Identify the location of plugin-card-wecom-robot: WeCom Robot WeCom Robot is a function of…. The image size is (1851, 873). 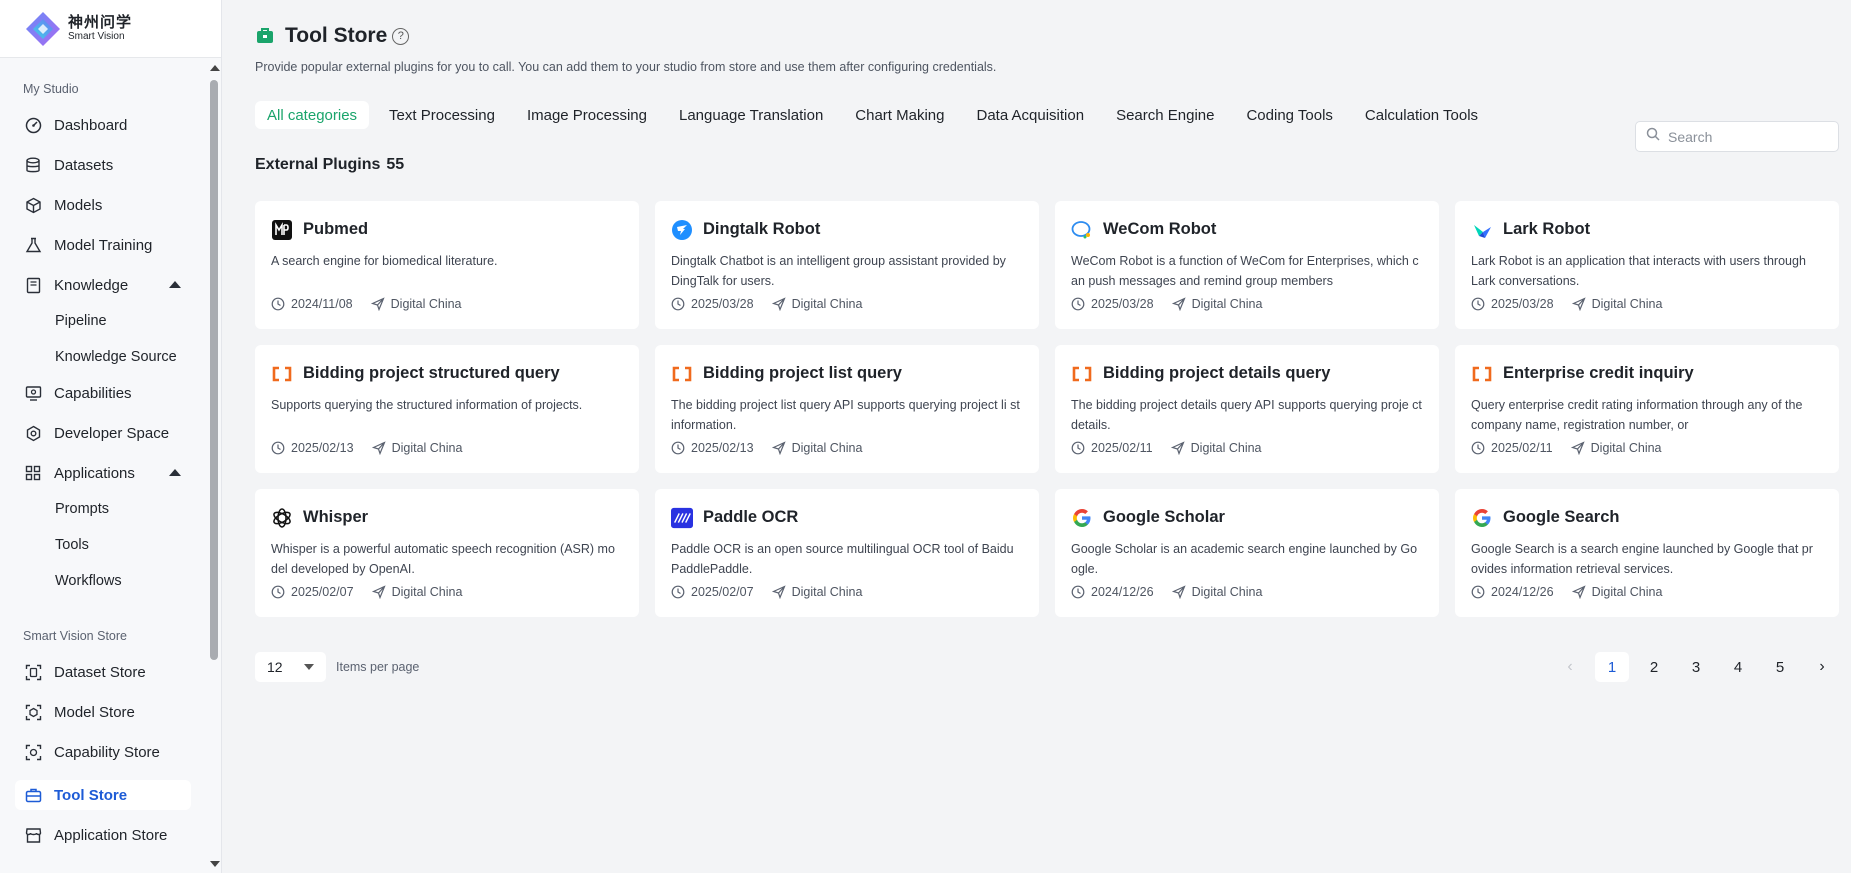
(1247, 265).